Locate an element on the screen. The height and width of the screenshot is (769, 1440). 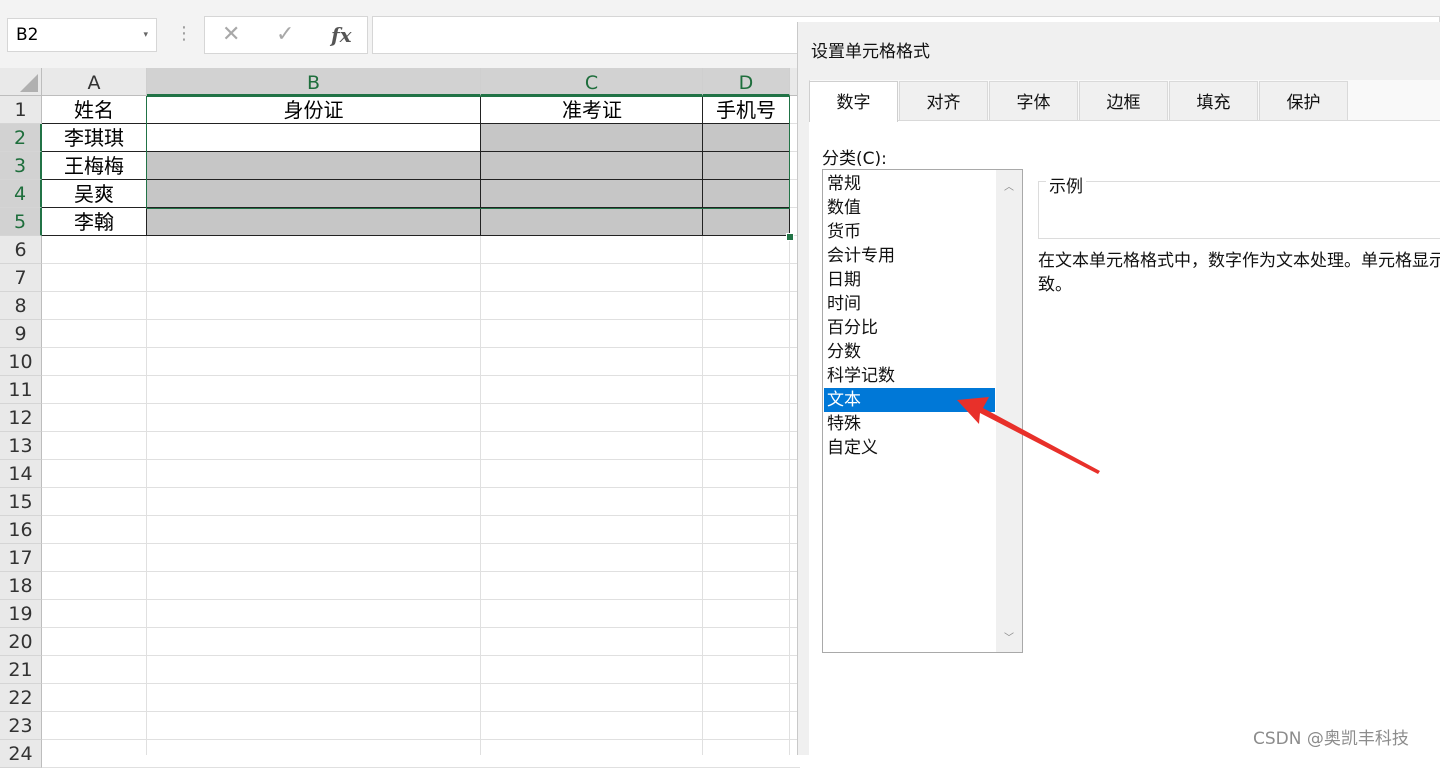
cell-b2-active is located at coordinates (314, 138).